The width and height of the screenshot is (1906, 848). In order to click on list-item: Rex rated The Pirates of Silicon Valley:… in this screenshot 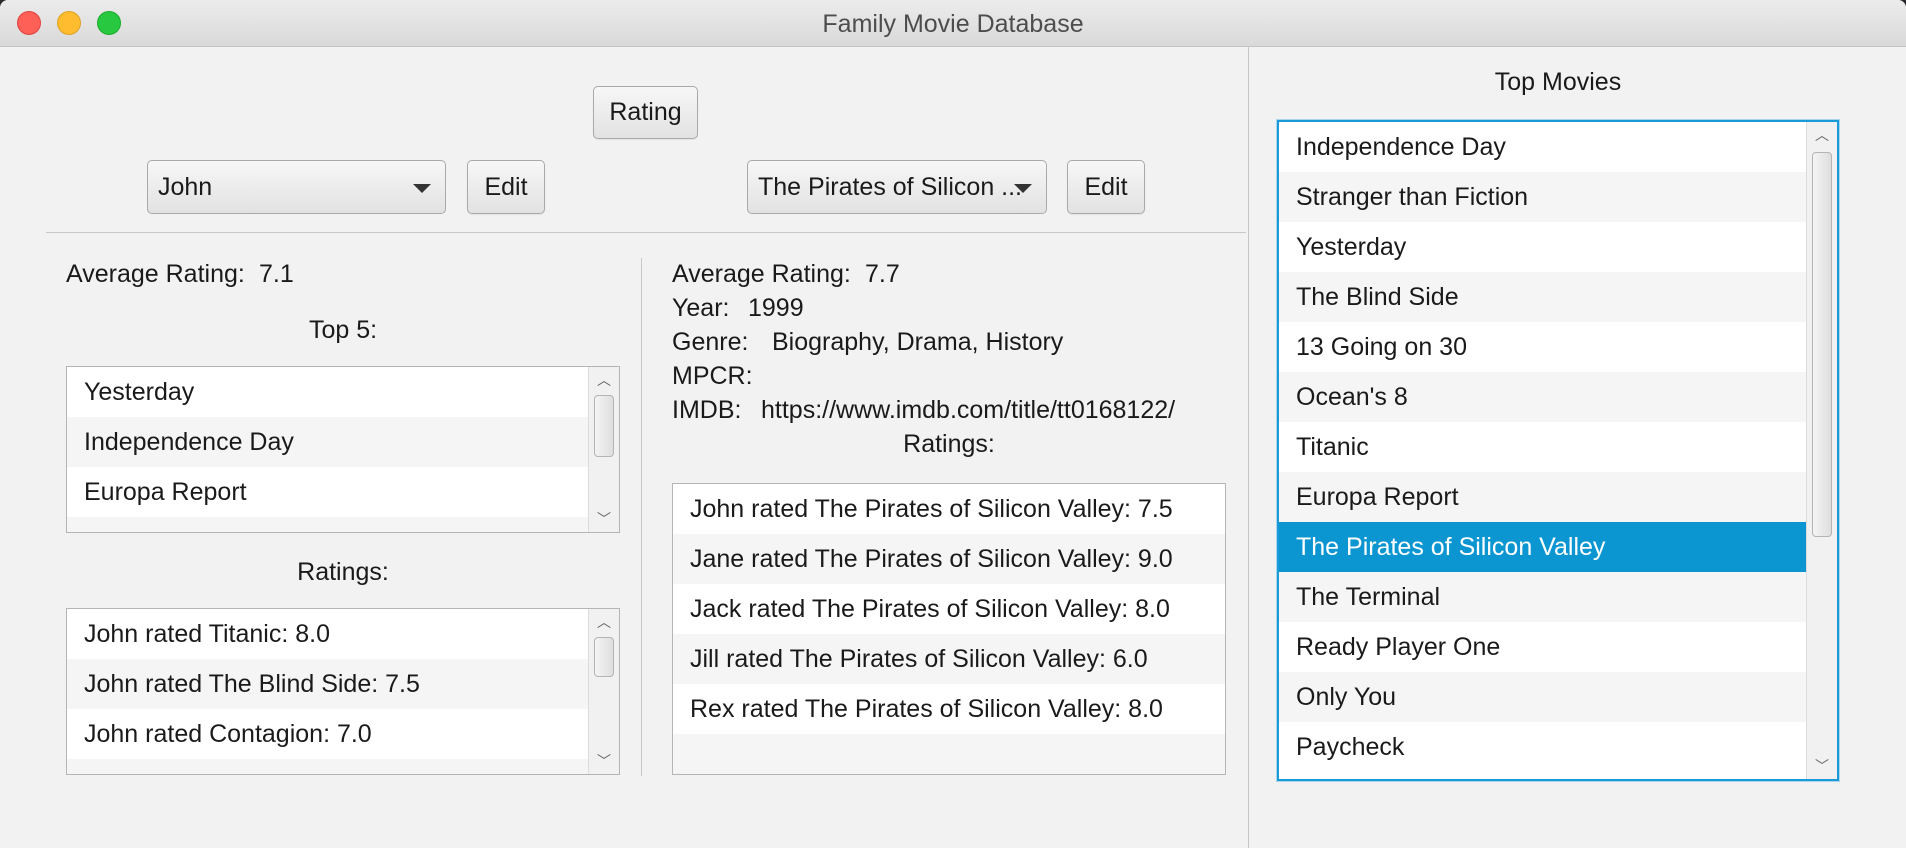, I will do `click(949, 709)`.